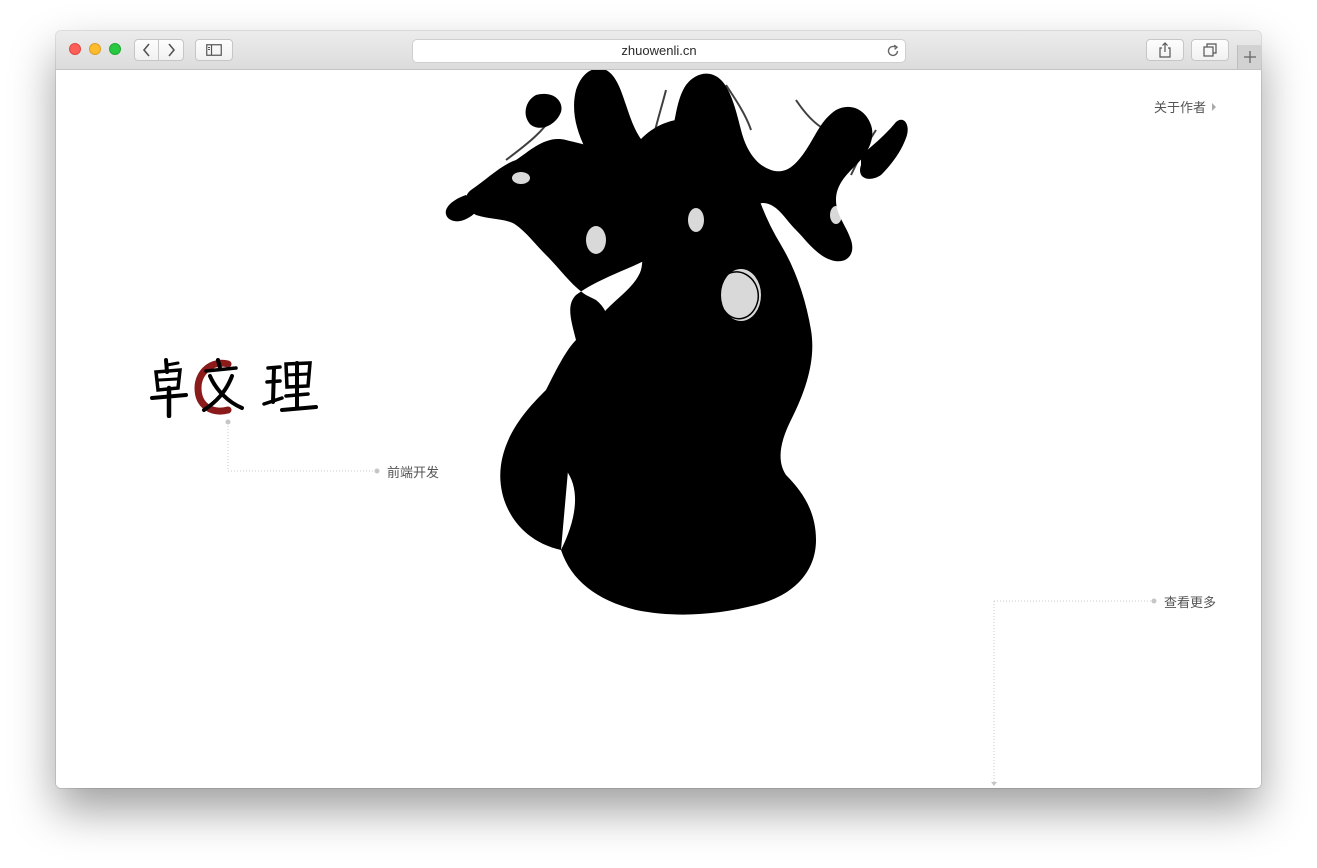  Describe the element at coordinates (95, 49) in the screenshot. I see `minimize-window-button` at that location.